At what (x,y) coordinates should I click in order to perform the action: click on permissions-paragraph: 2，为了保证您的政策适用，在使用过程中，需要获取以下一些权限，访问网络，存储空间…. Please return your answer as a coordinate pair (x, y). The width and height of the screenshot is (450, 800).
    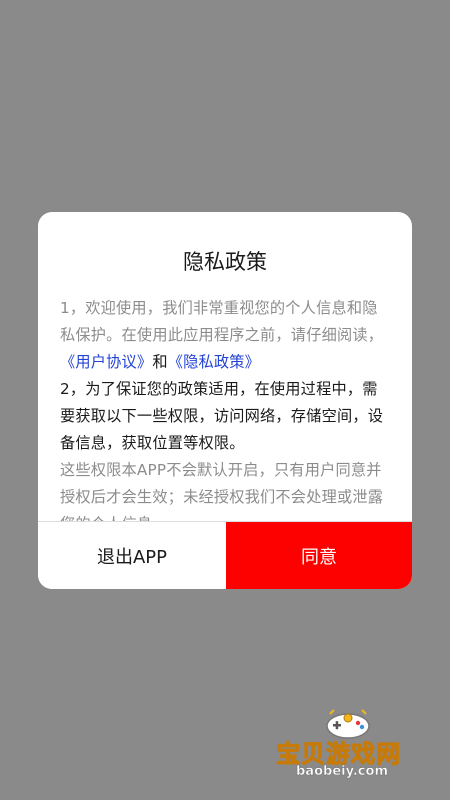
    Looking at the image, I should click on (222, 416).